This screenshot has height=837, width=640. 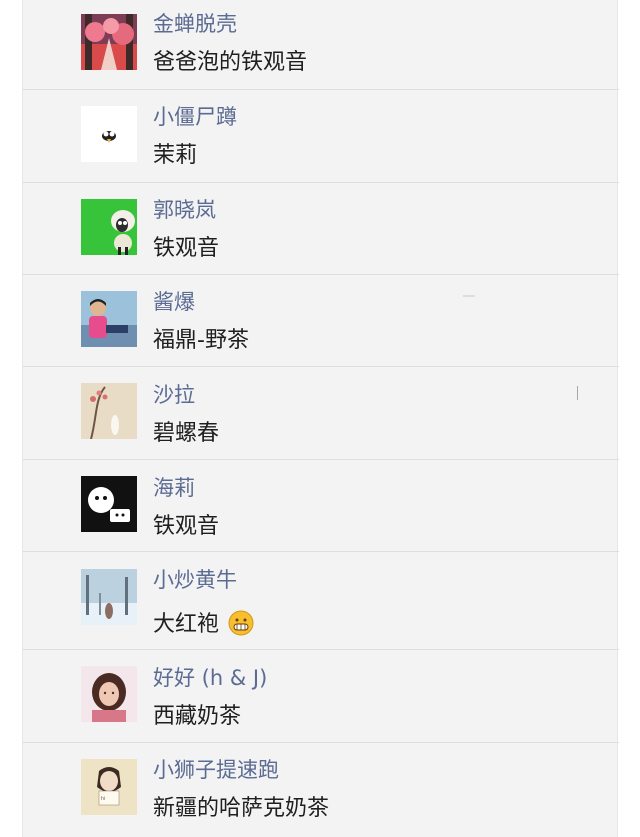 I want to click on contact-name: 酱爆, so click(x=174, y=302).